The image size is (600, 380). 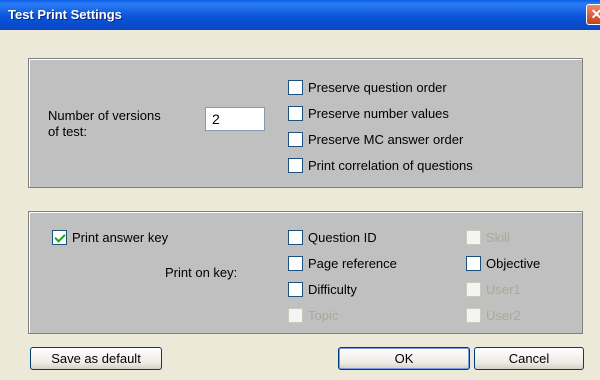 What do you see at coordinates (235, 119) in the screenshot?
I see `versions-input` at bounding box center [235, 119].